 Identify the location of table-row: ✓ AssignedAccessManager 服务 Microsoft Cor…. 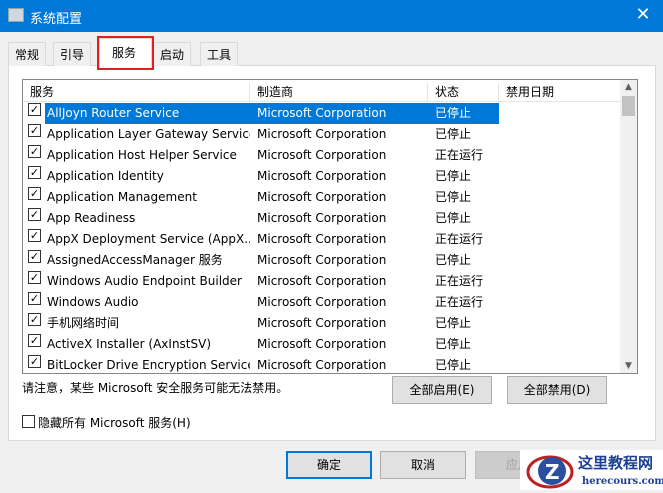
(321, 260).